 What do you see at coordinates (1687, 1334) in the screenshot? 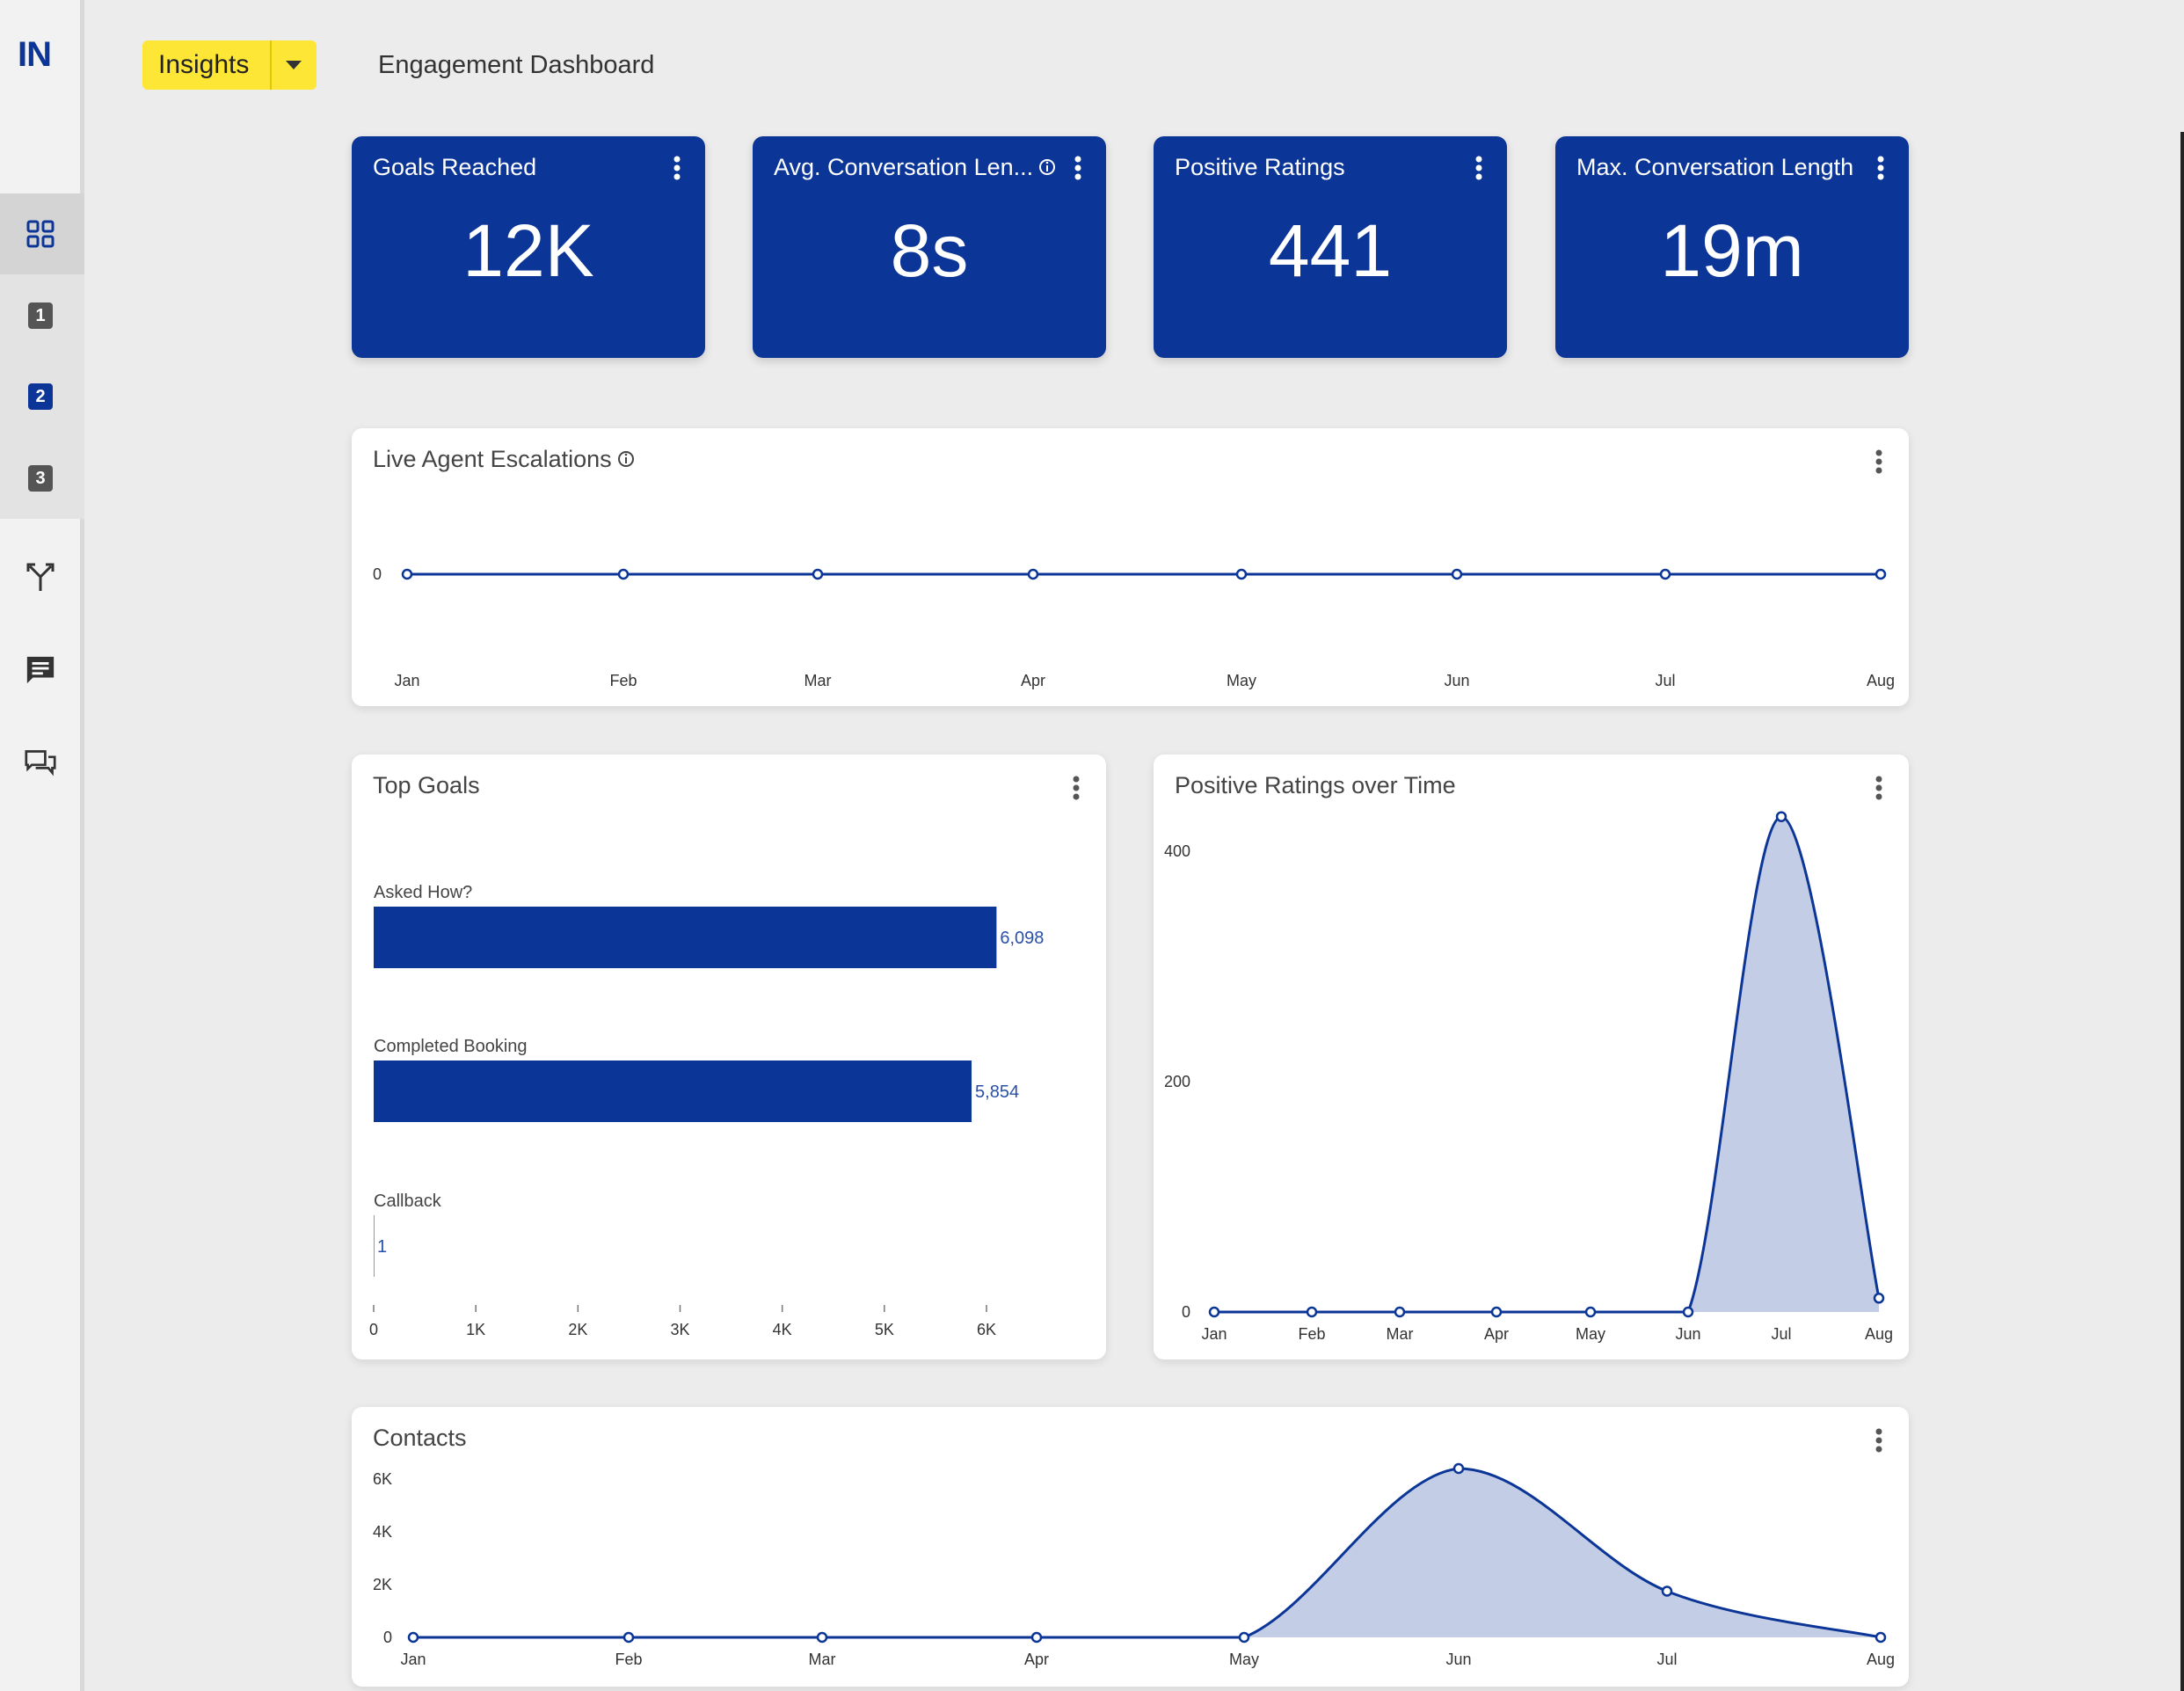
I see `x-tick-label: Jun` at bounding box center [1687, 1334].